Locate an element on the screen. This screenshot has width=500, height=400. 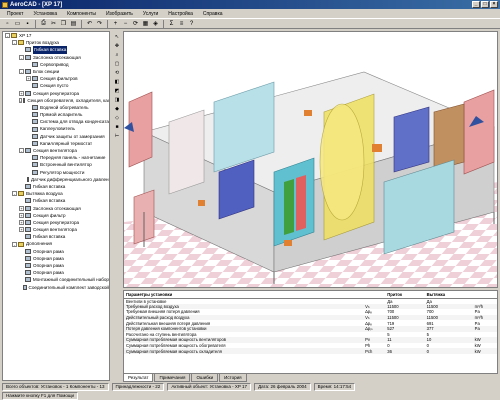
grid-icon: ▦ is located at coordinates (145, 23).